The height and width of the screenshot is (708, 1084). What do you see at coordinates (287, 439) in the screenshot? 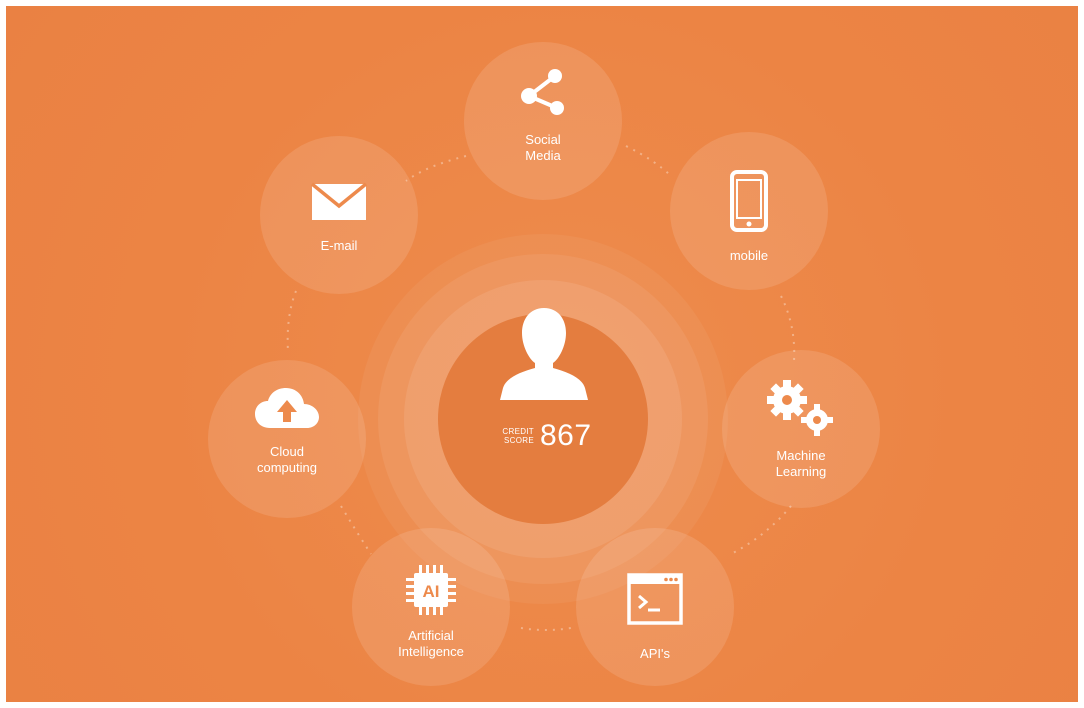
I see `node-cloud-computing: Cloud computing` at bounding box center [287, 439].